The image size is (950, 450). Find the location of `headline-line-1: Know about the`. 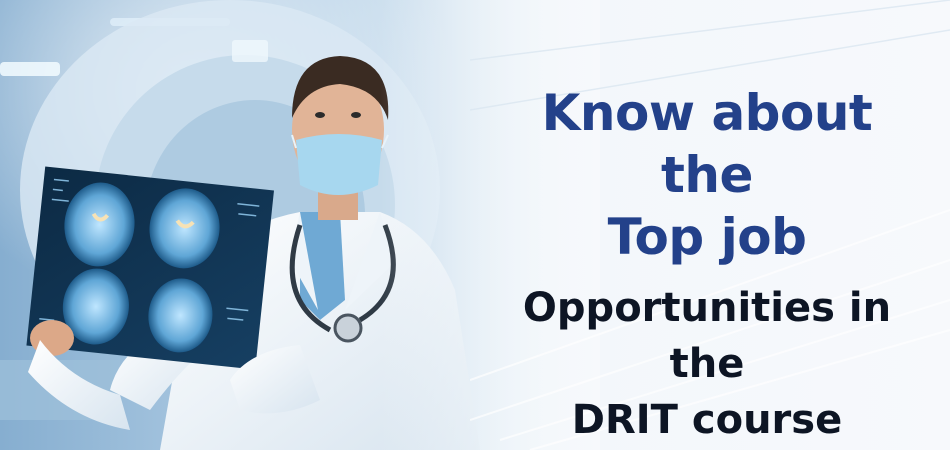

headline-line-1: Know about the is located at coordinates (707, 144).